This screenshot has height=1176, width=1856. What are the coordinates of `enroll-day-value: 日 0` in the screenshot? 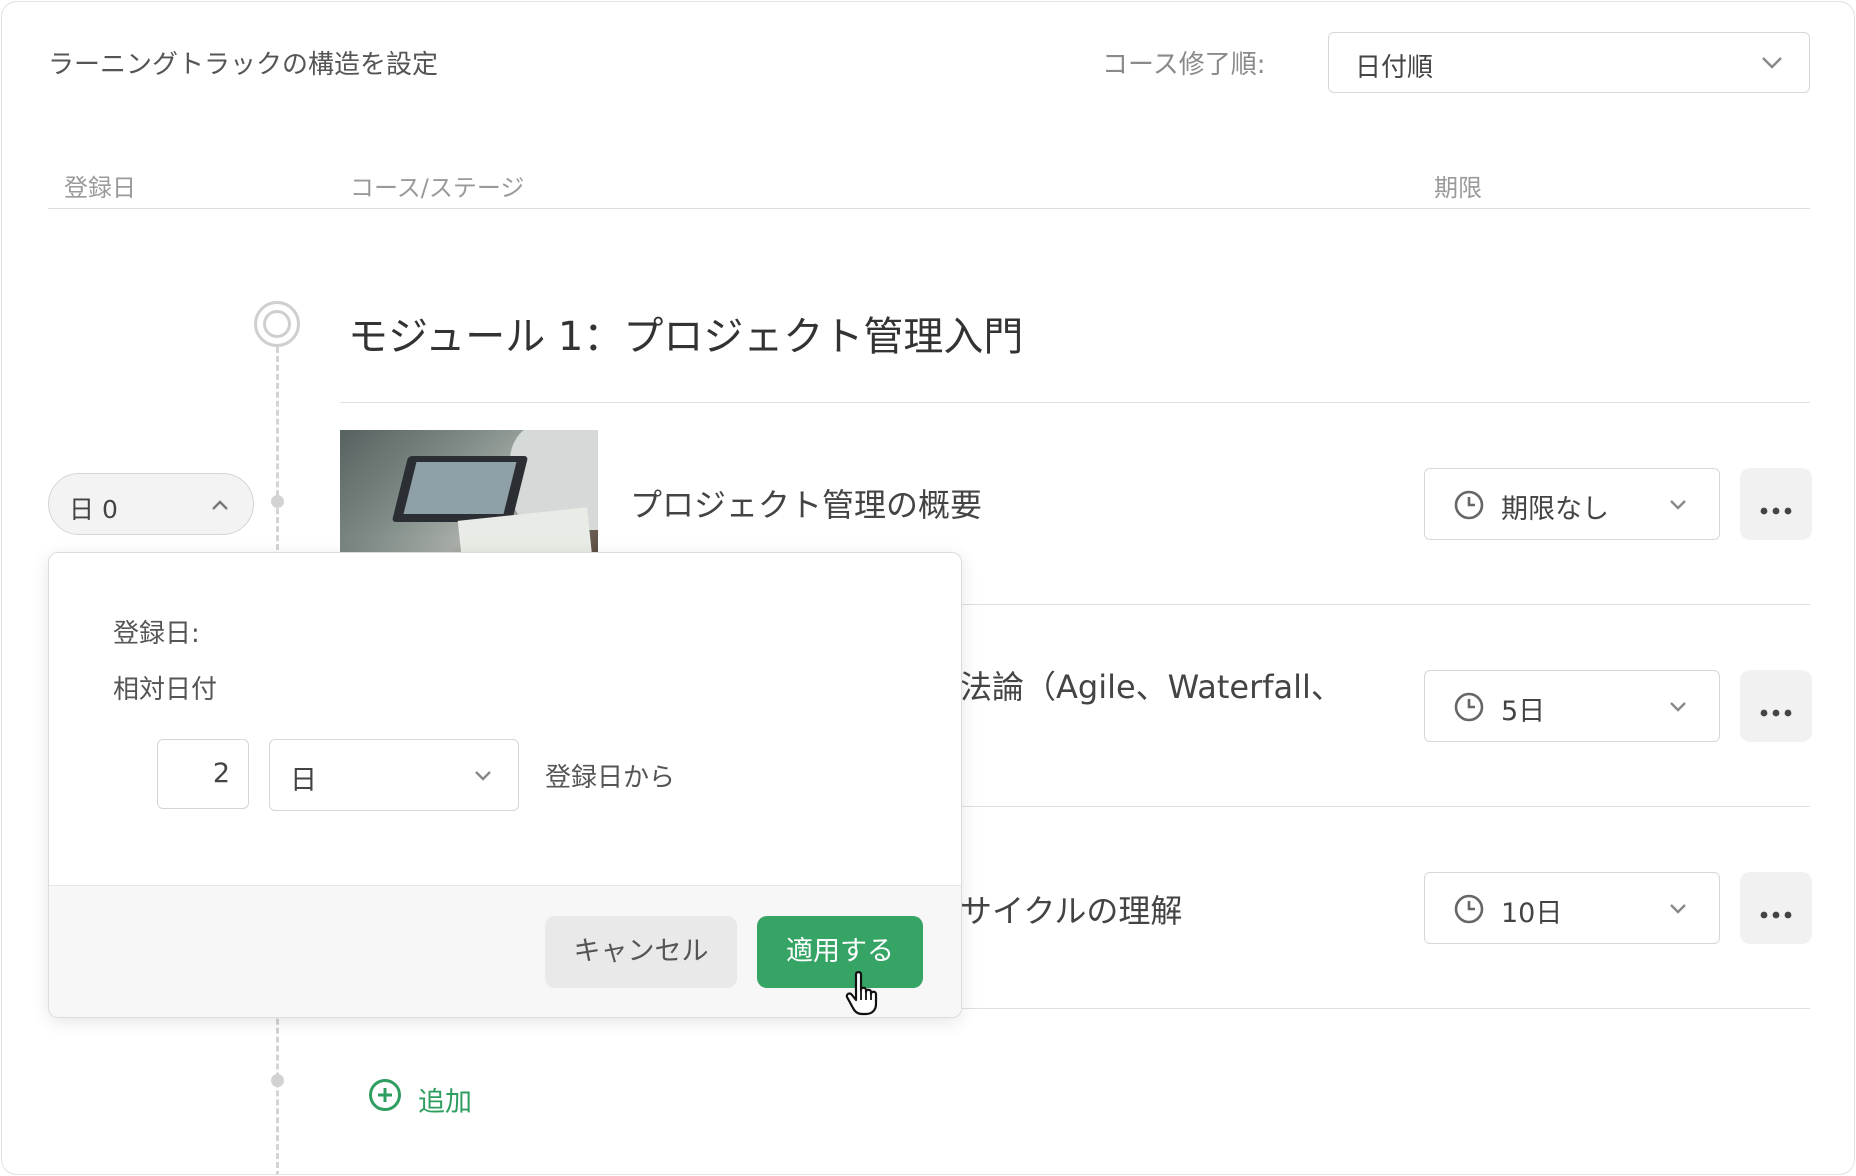 It's located at (93, 509).